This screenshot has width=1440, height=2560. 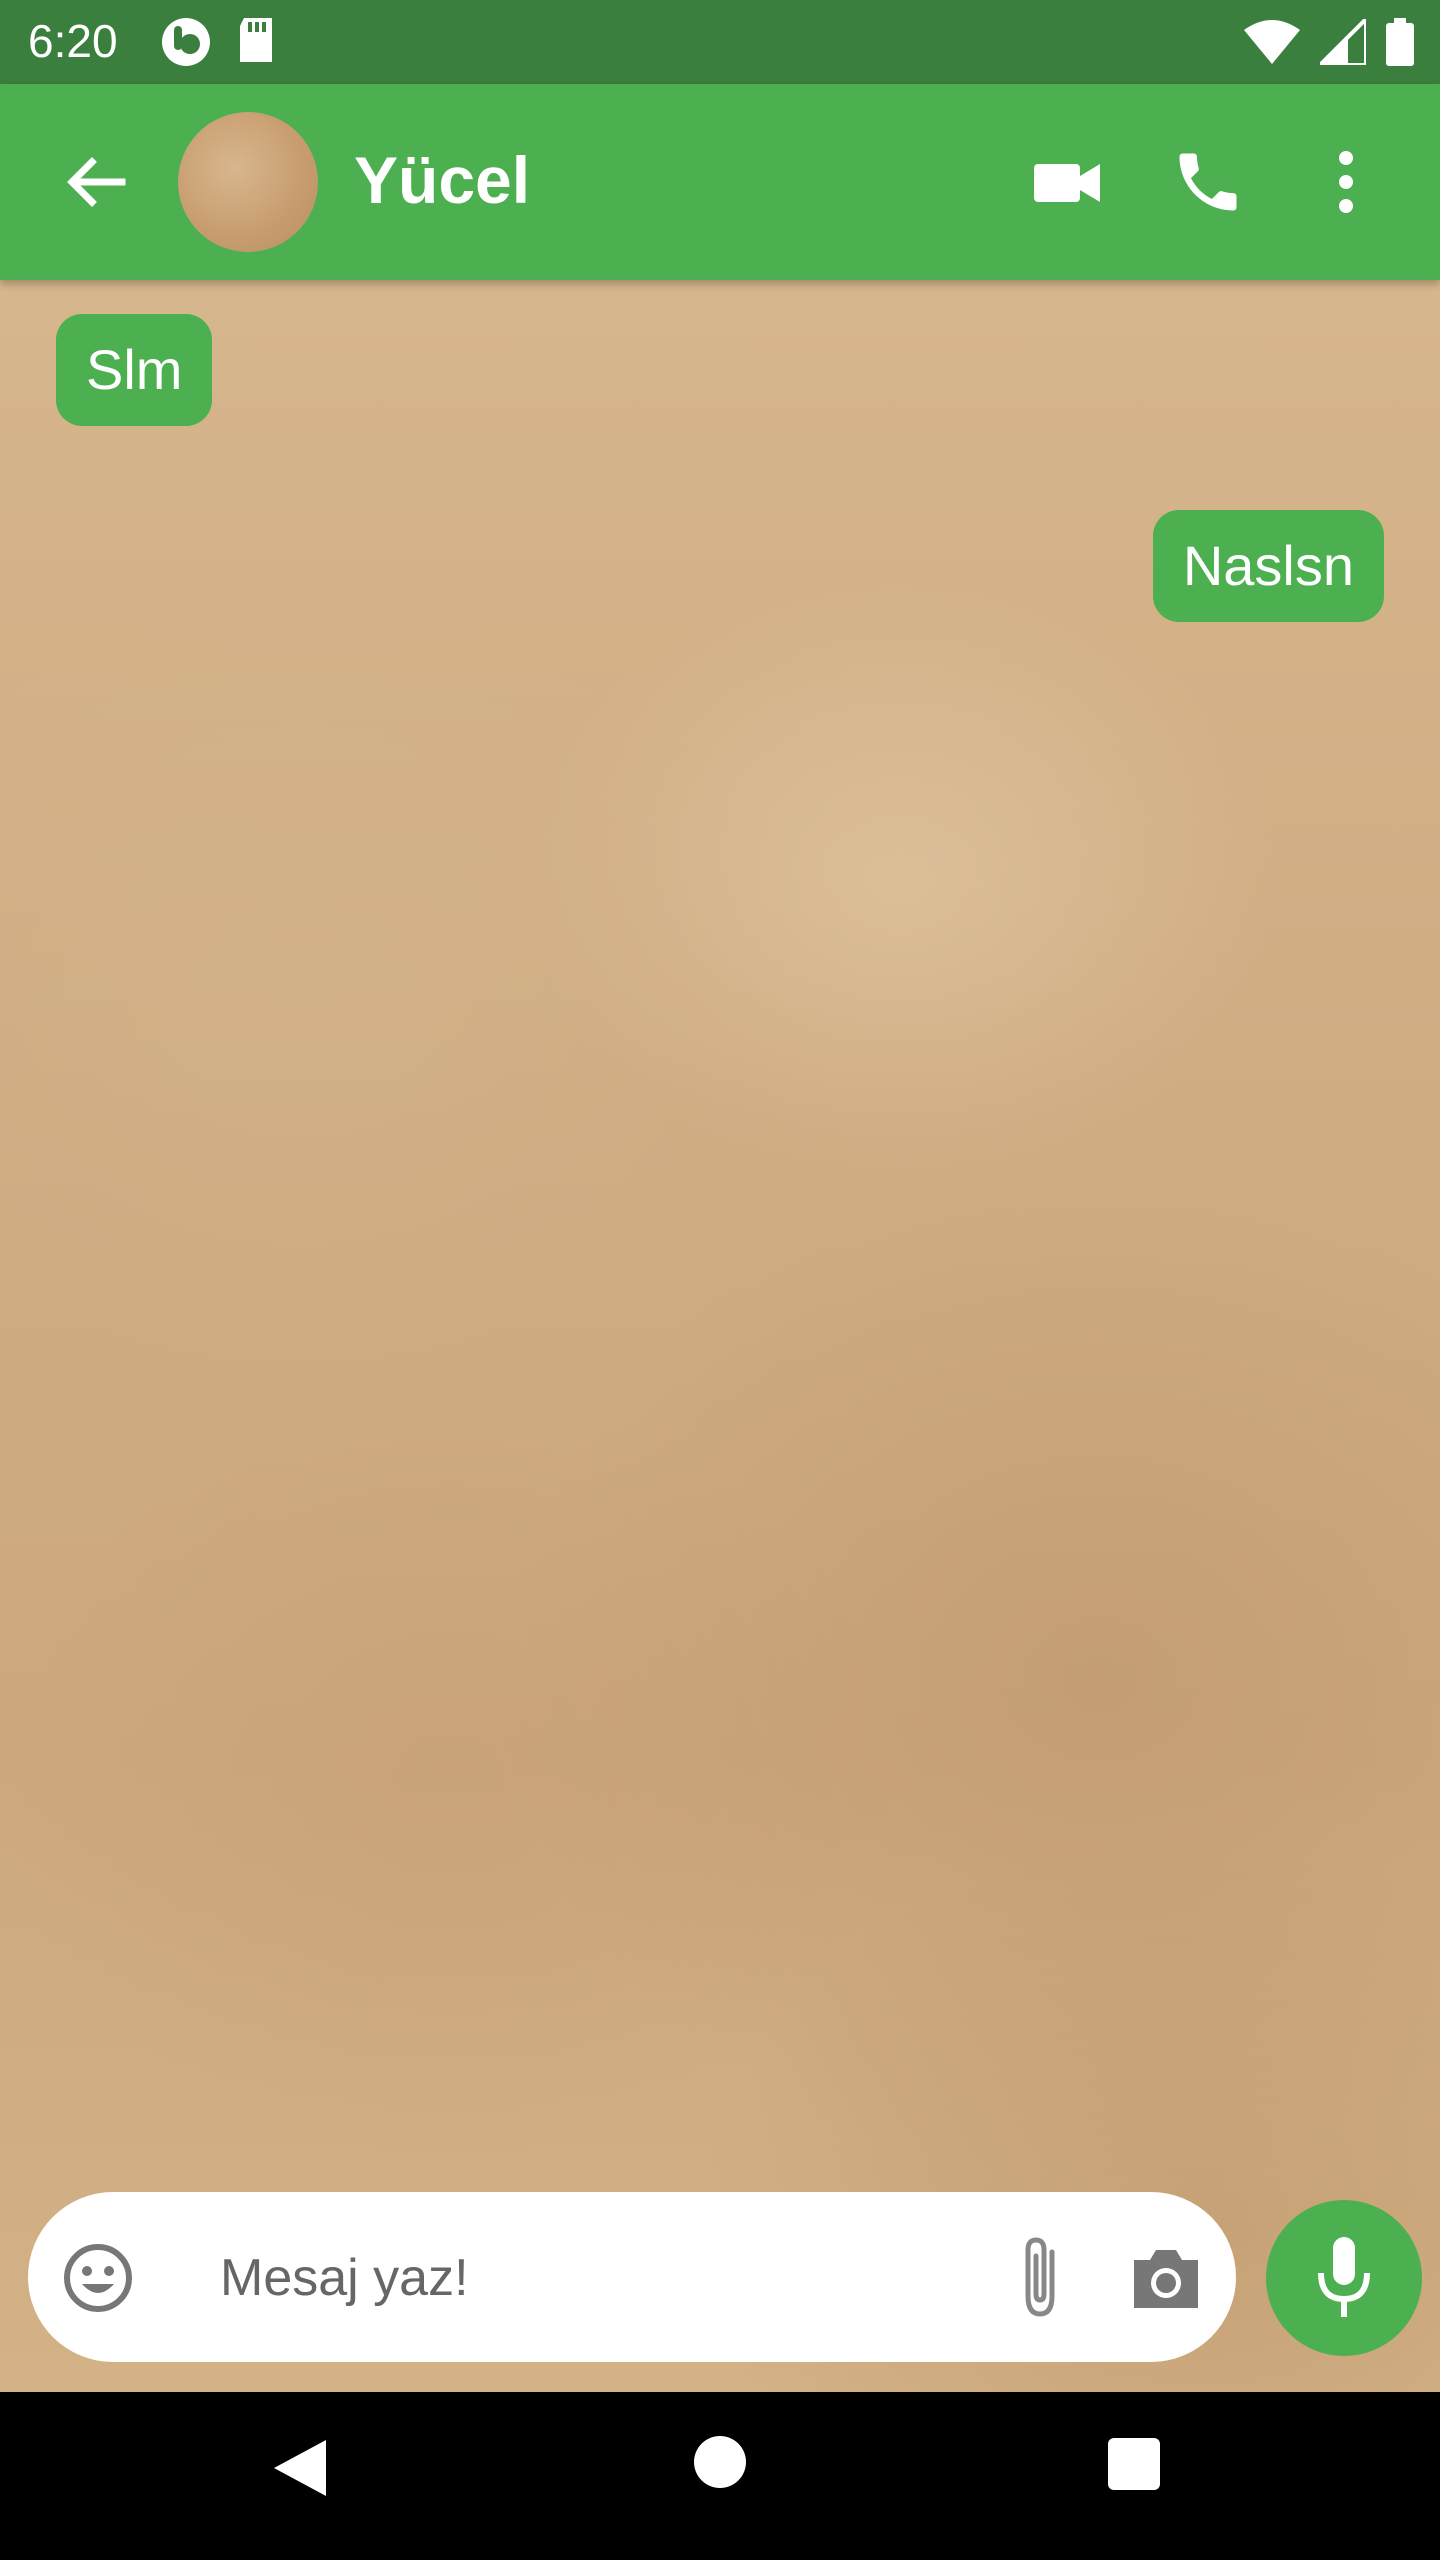 I want to click on back-arrow-icon, so click(x=96, y=182).